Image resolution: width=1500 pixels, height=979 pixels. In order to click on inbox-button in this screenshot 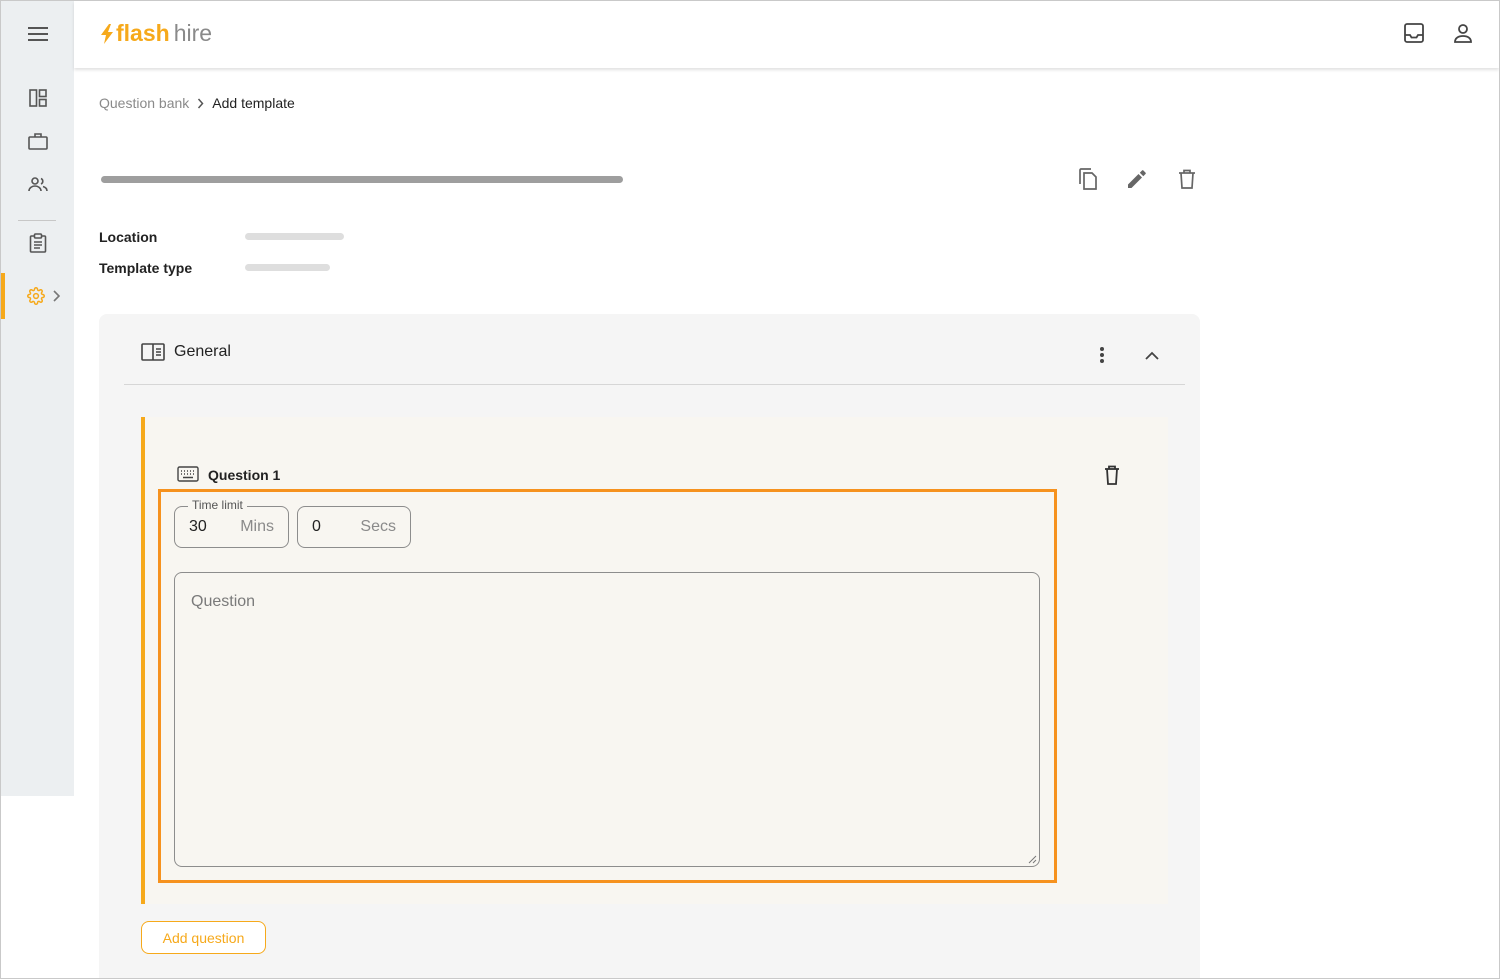, I will do `click(1414, 35)`.